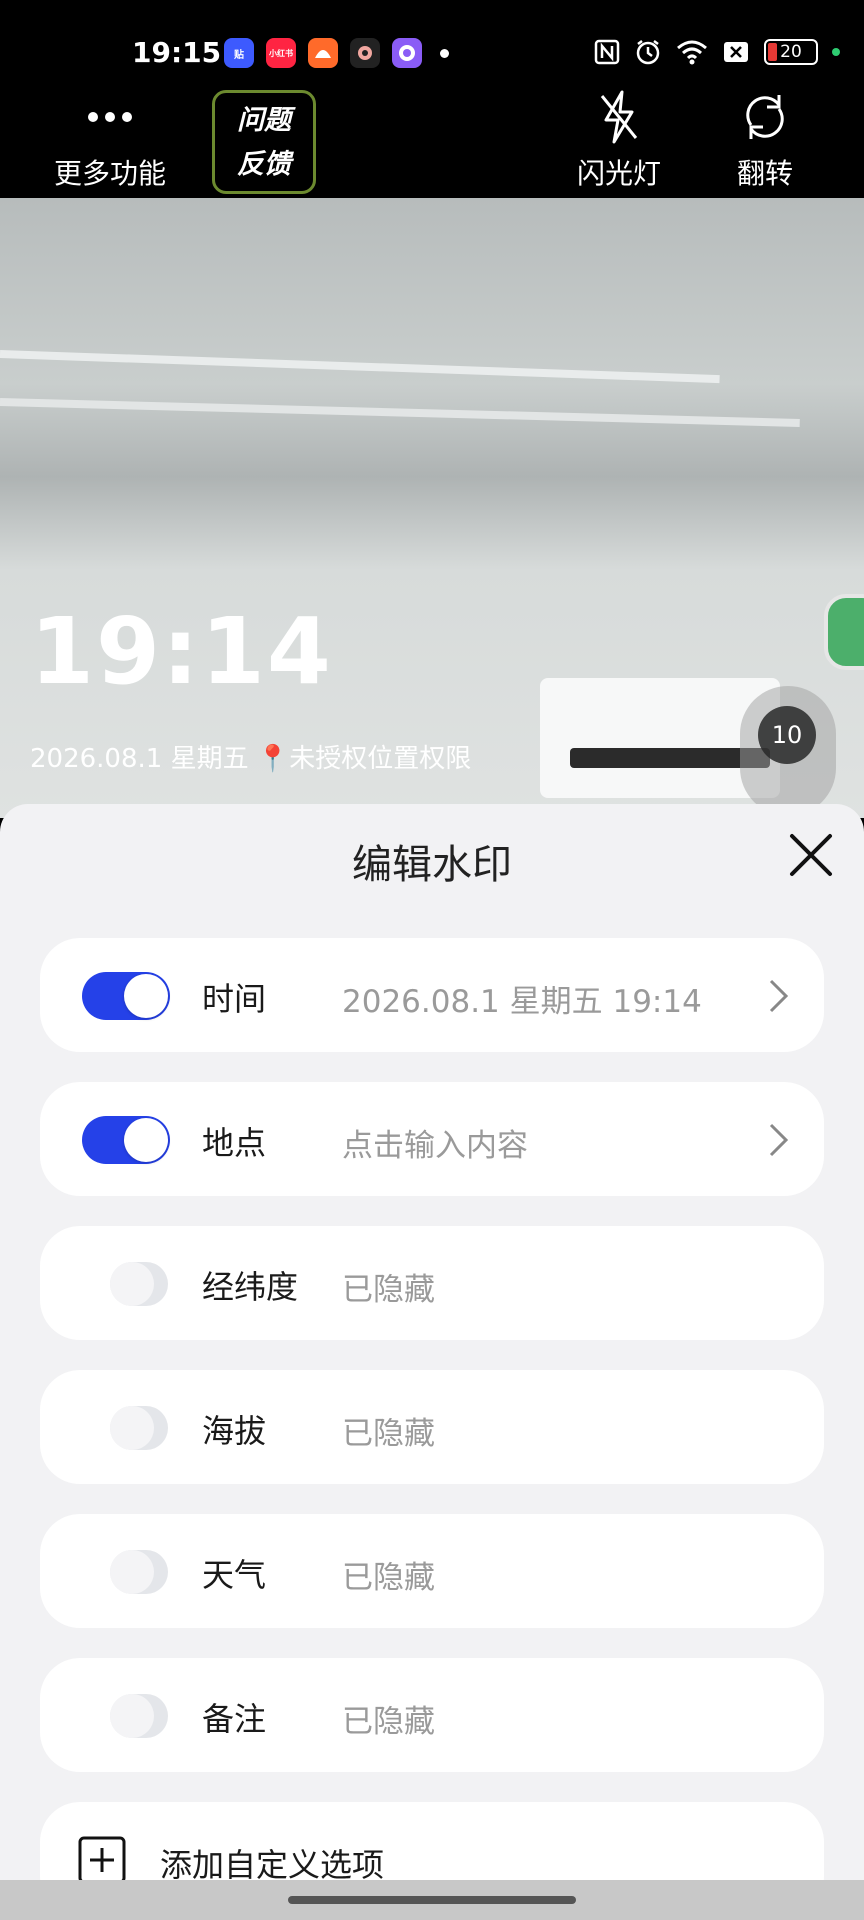 This screenshot has height=1920, width=864. I want to click on more-dots-icon, so click(110, 117).